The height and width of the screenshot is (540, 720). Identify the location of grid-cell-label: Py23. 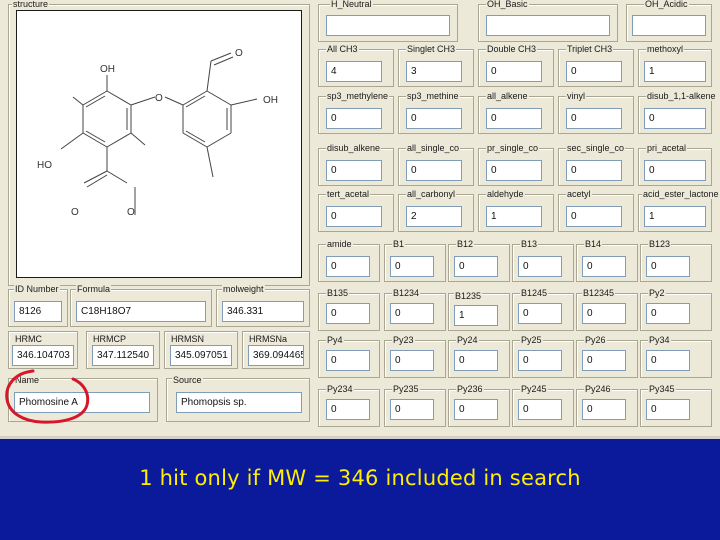
(403, 340).